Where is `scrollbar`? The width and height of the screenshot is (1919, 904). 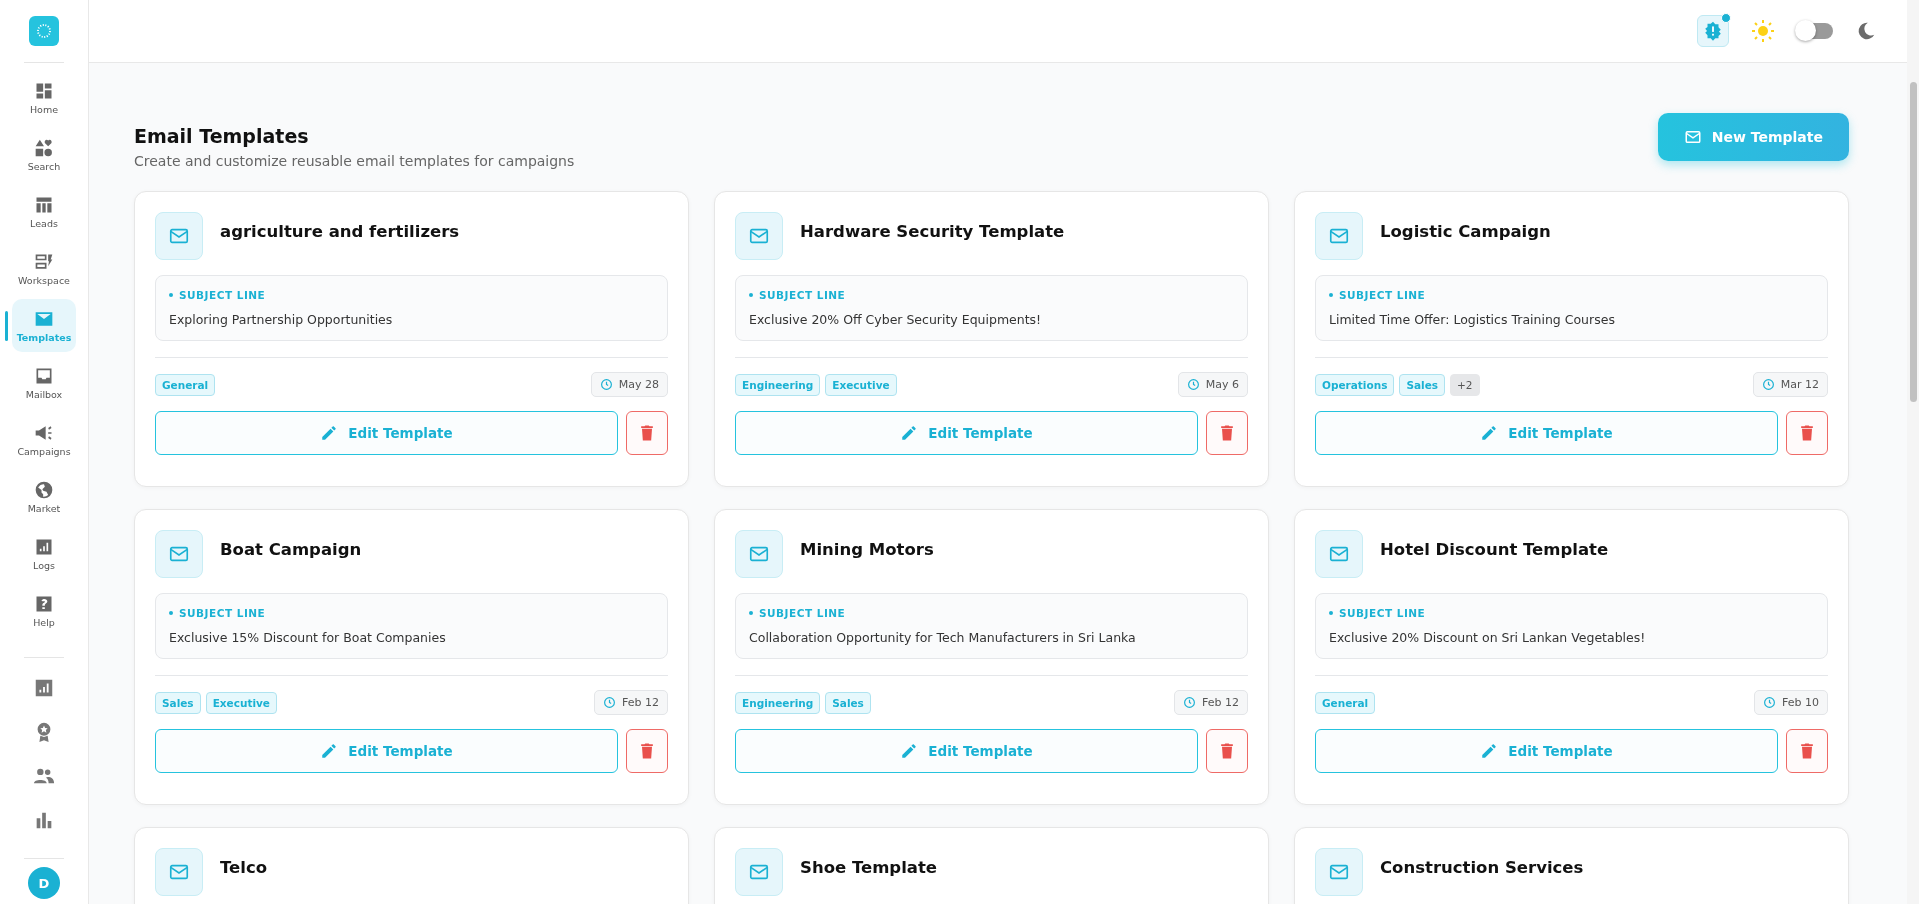 scrollbar is located at coordinates (1913, 452).